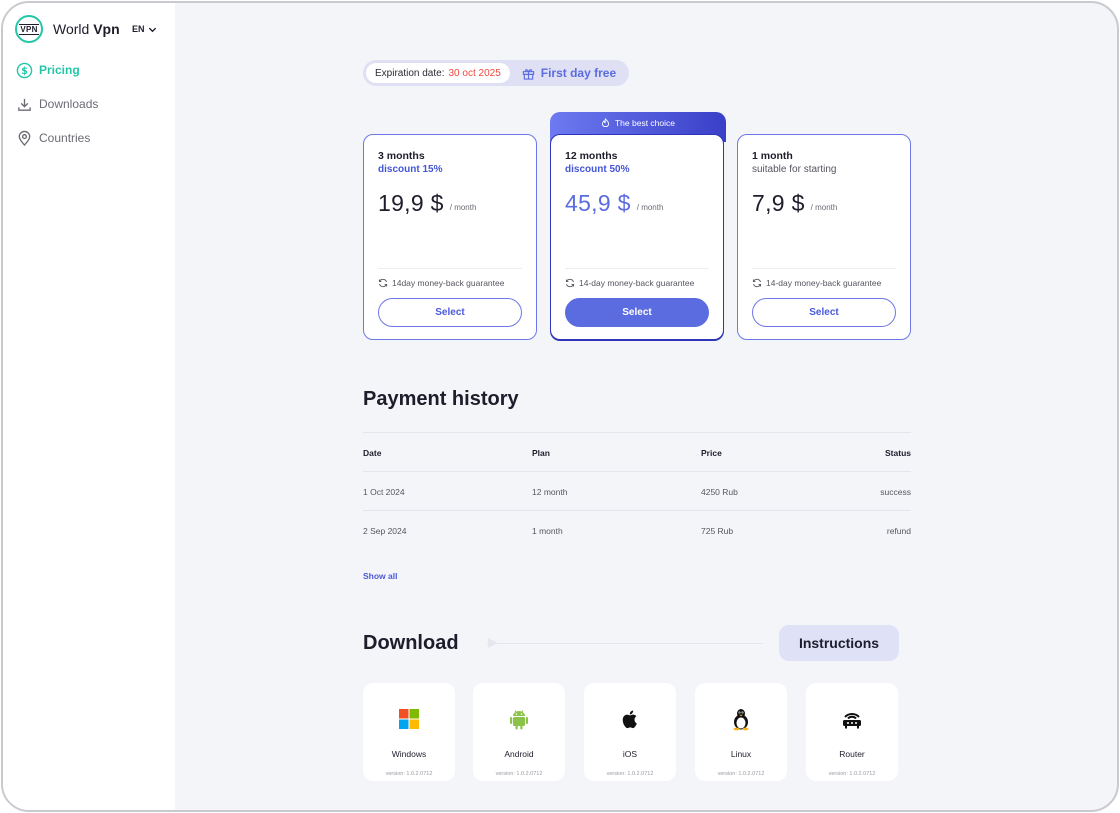 The image size is (1120, 813). Describe the element at coordinates (519, 732) in the screenshot. I see `platform-android: Android version: 1.0.2.0712` at that location.